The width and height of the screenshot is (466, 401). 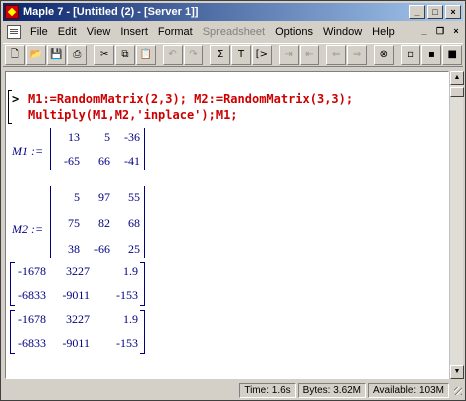 What do you see at coordinates (288, 55) in the screenshot?
I see `indent-icon: ⇥` at bounding box center [288, 55].